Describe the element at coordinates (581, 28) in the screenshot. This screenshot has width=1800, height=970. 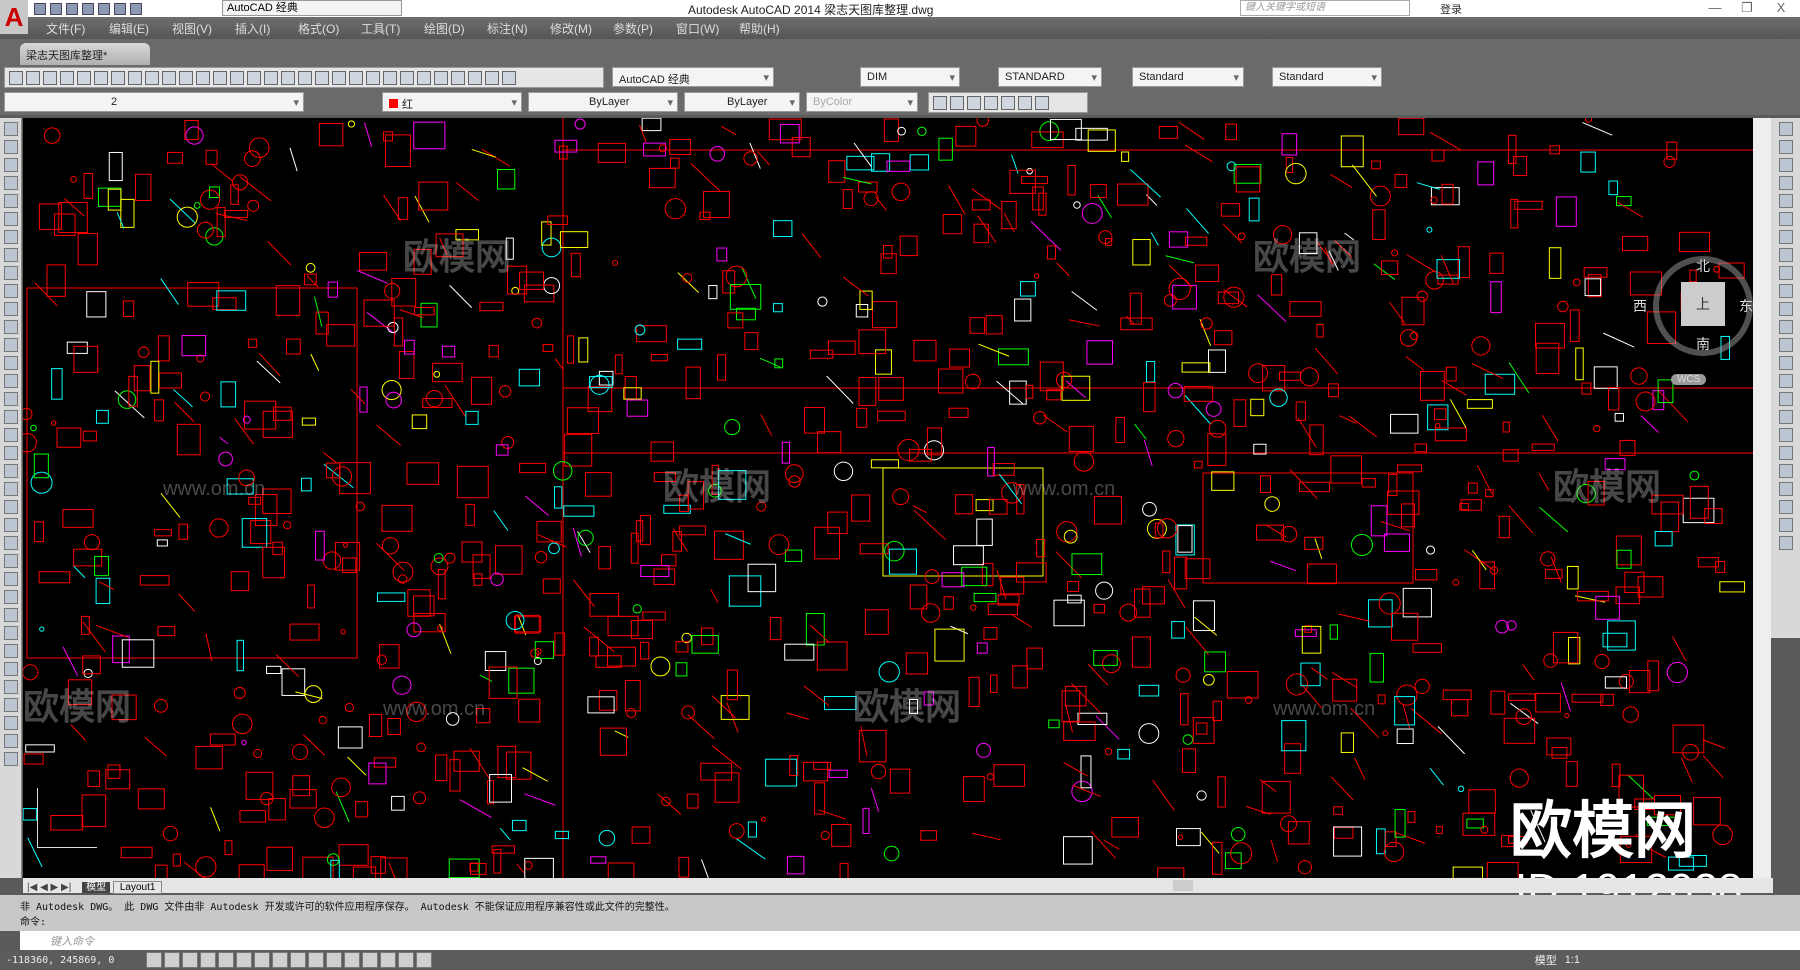
I see `menu-item: 修改(M)` at that location.